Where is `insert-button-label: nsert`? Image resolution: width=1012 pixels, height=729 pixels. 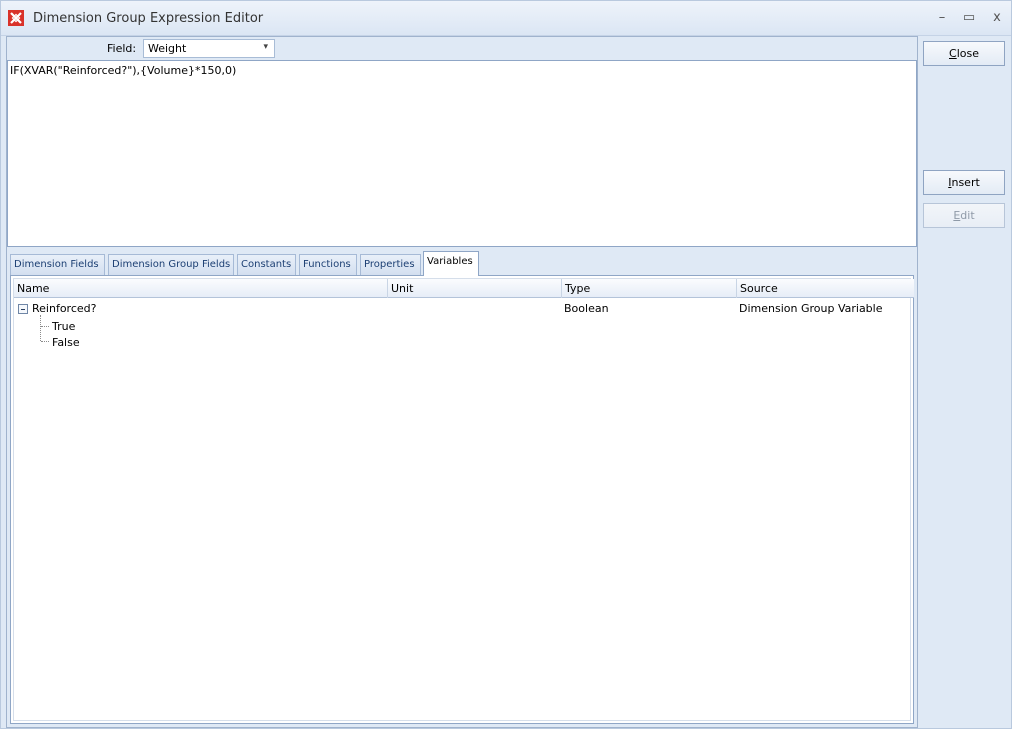
insert-button-label: nsert is located at coordinates (965, 182).